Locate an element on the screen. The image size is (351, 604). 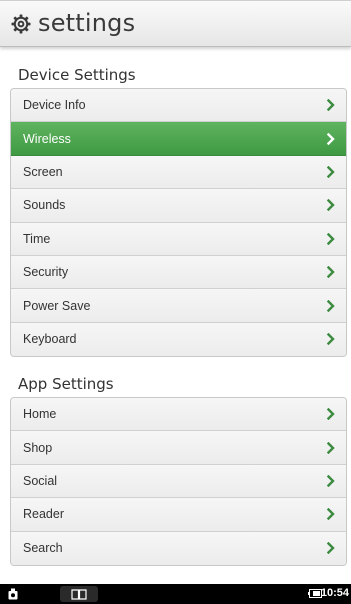
settings-item-label: Sounds is located at coordinates (44, 205).